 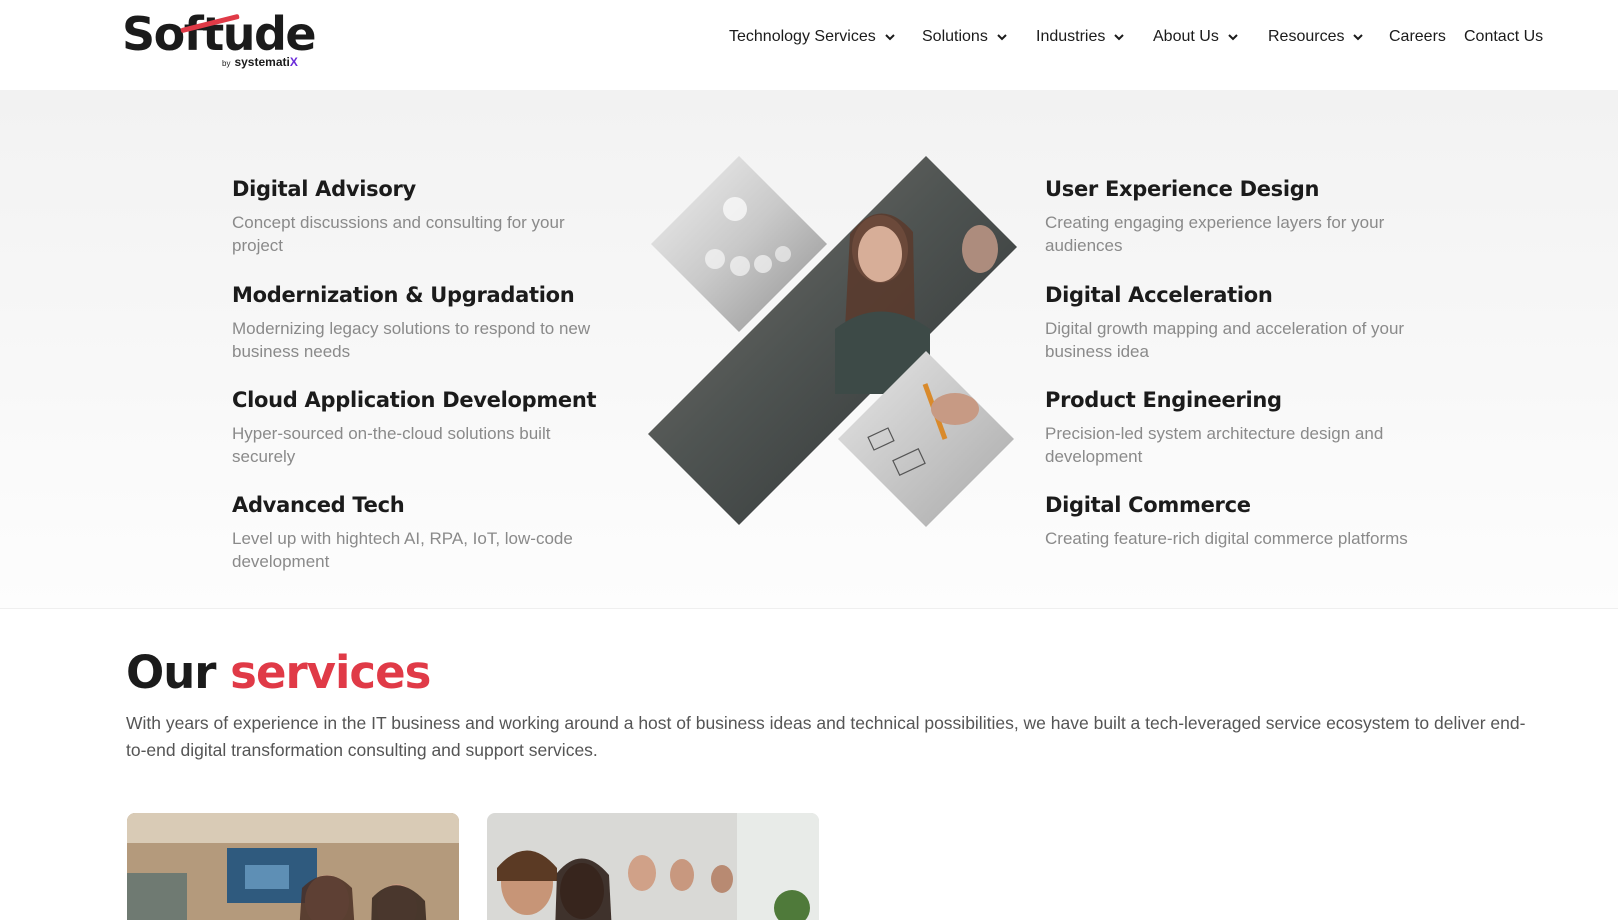 I want to click on support-center-photo, so click(x=653, y=866).